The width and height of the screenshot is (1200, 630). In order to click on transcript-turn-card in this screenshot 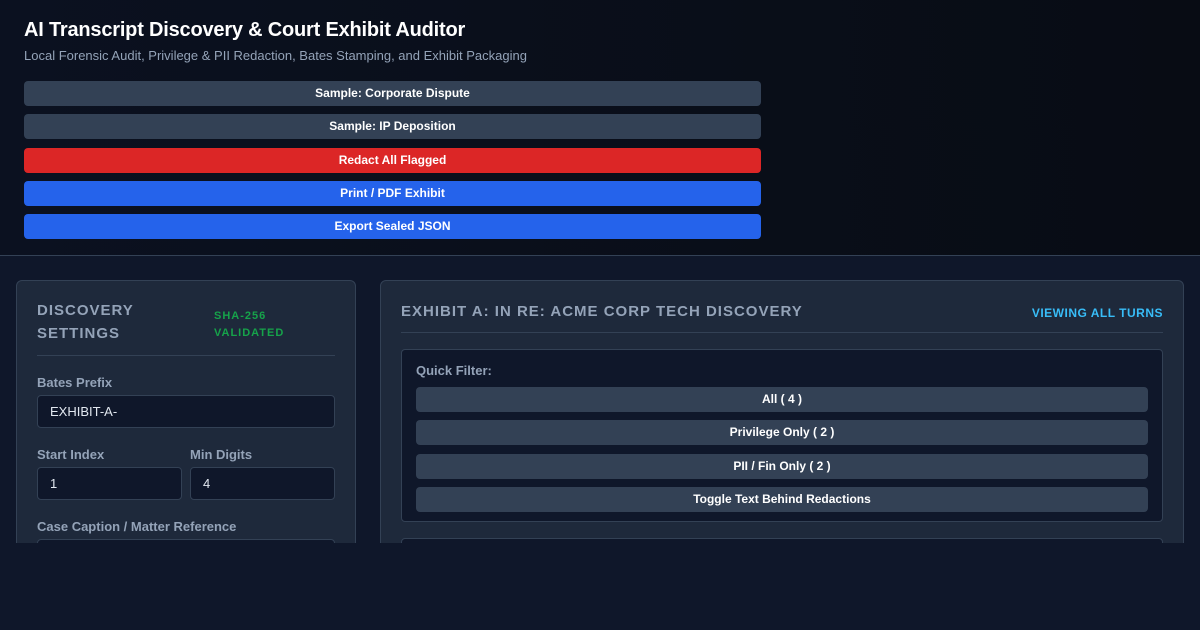, I will do `click(782, 540)`.